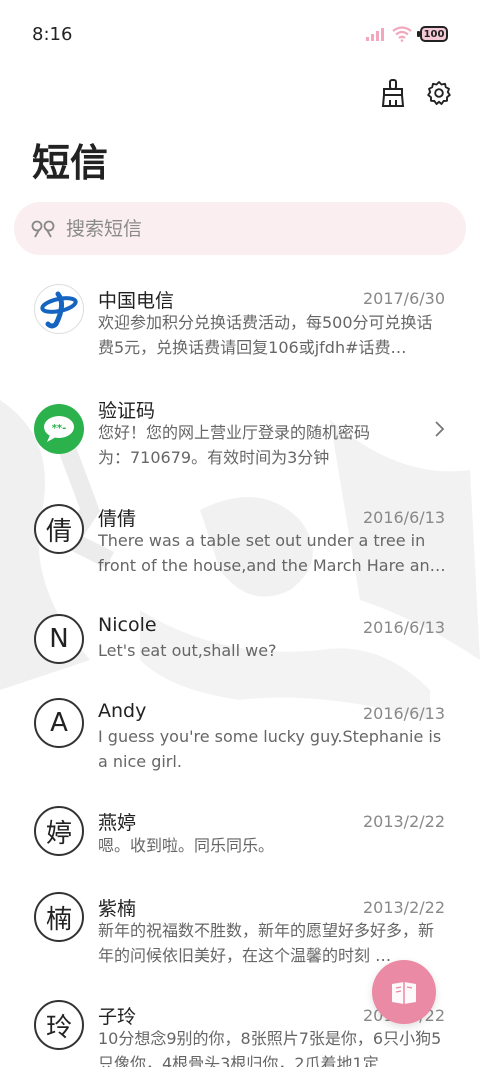 The height and width of the screenshot is (1067, 480). Describe the element at coordinates (186, 845) in the screenshot. I see `message-preview: 嗯。收到啦。同乐同乐。` at that location.